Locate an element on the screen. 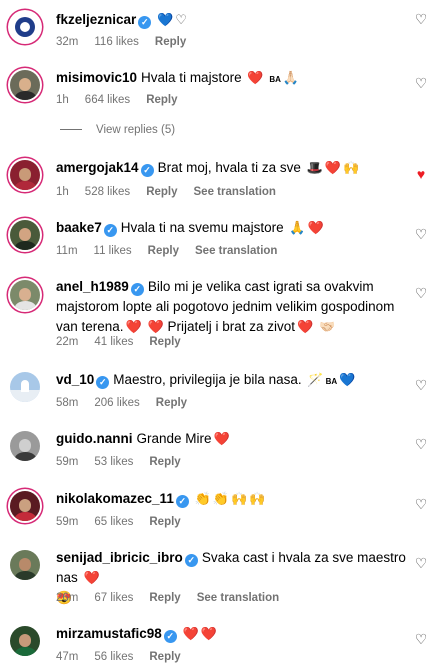  comment-text: misimovic10 Hvala ti majstore ❤️ BA 🙏🏻 is located at coordinates (234, 79).